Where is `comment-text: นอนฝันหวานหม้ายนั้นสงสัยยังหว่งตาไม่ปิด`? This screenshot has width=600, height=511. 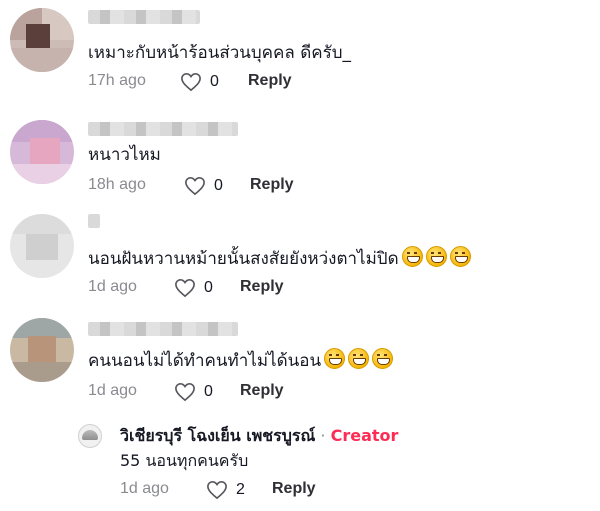
comment-text: นอนฝันหวานหม้ายนั้นสงสัยยังหว่งตาไม่ปิด is located at coordinates (279, 258).